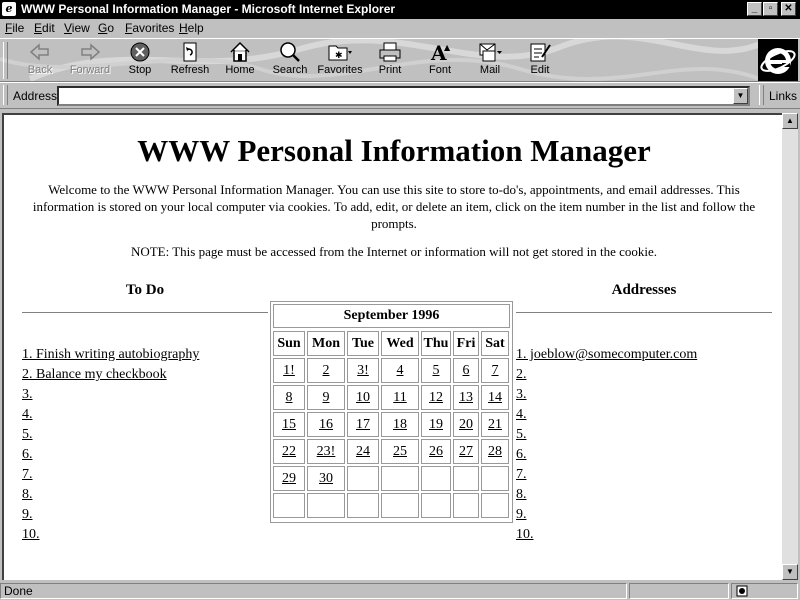 This screenshot has height=600, width=800. What do you see at coordinates (14, 28) in the screenshot?
I see `menu-file: File` at bounding box center [14, 28].